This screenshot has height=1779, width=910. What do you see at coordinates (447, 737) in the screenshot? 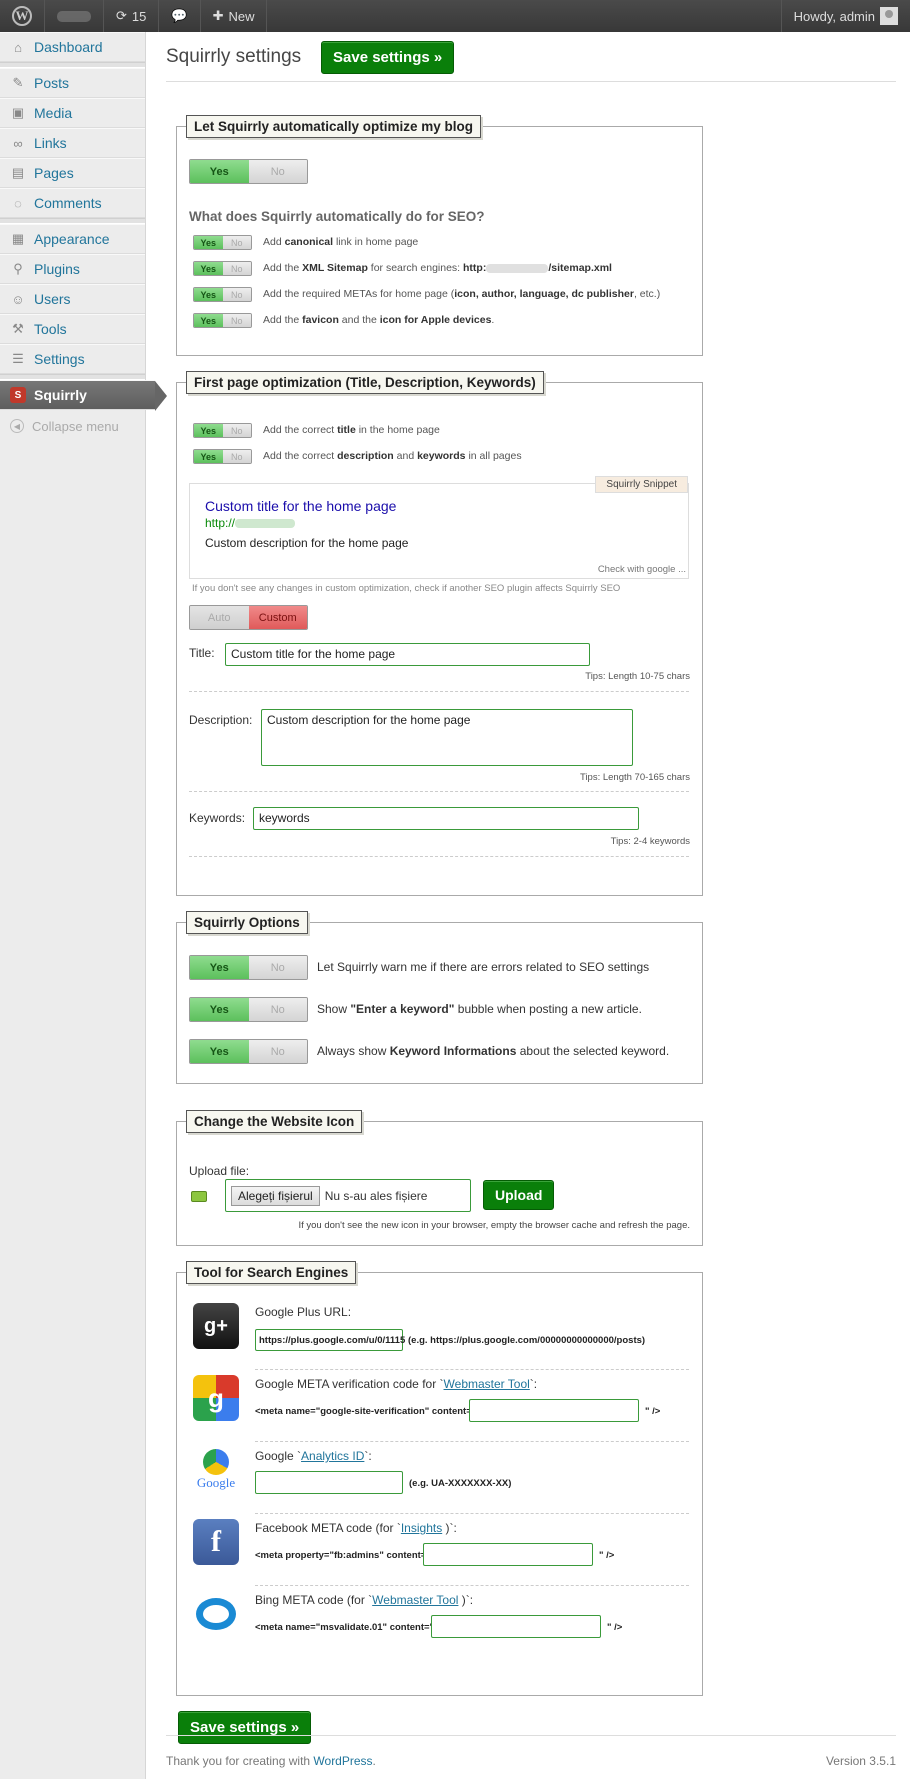
I see `description-textarea: Custom description for the home page` at bounding box center [447, 737].